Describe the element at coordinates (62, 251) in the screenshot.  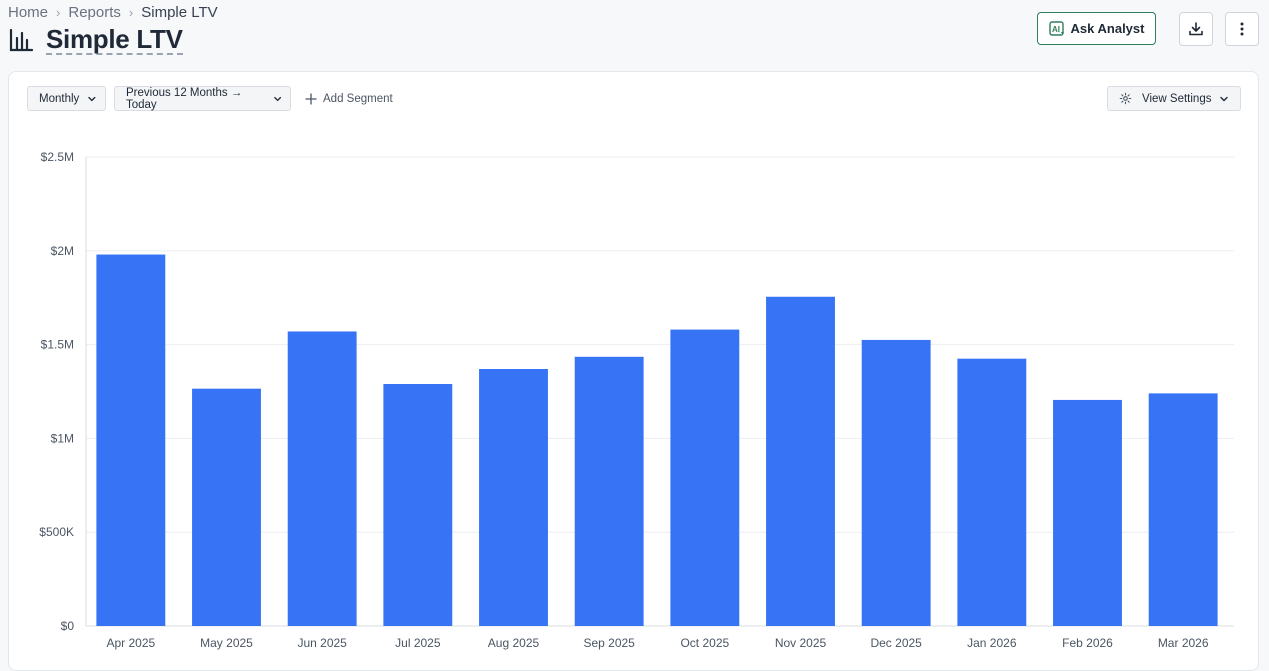
I see `y-tick-label: $2M` at that location.